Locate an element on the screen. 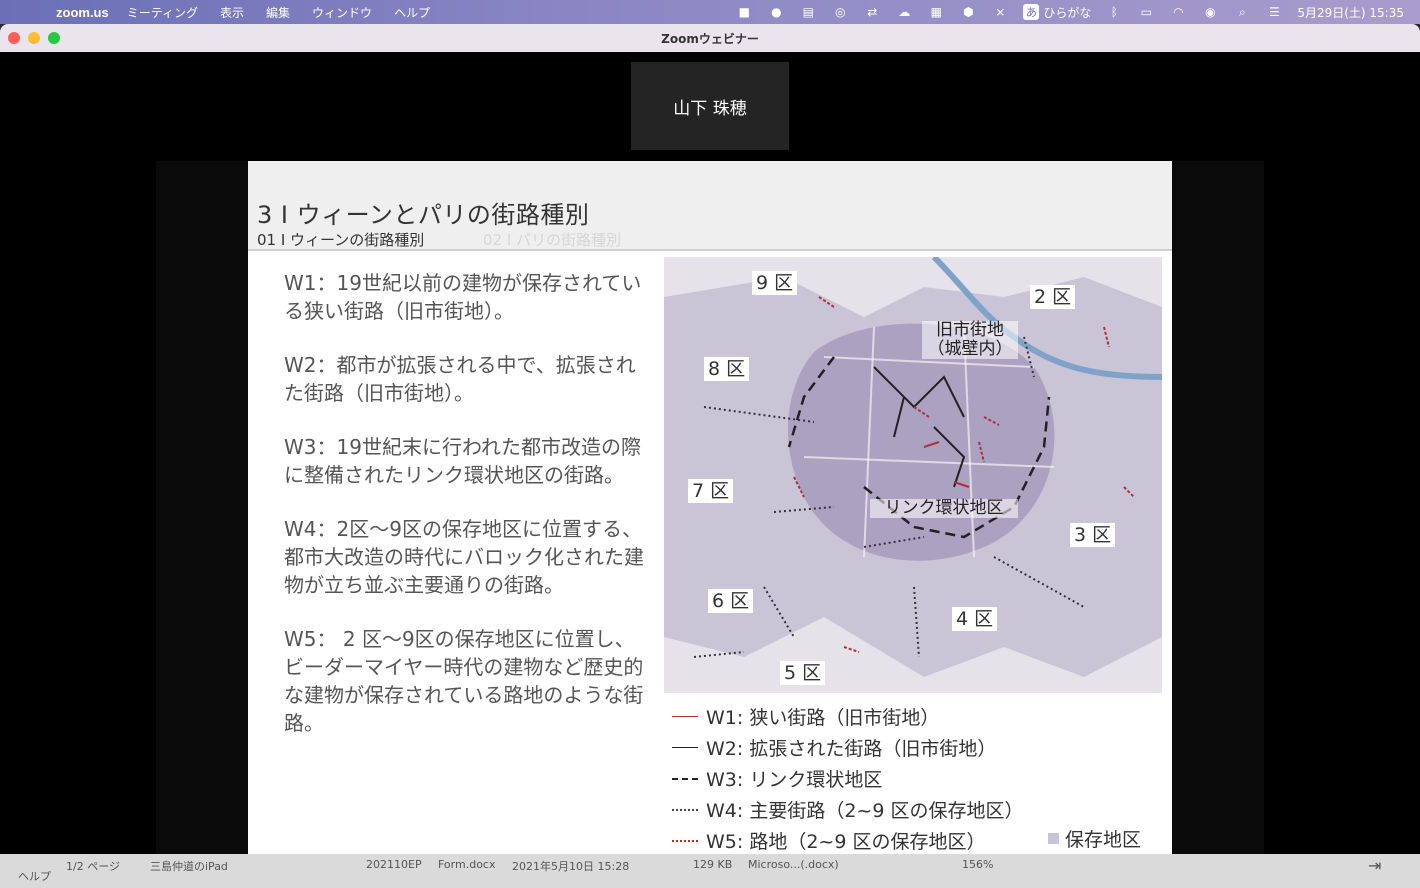  legend-row-w3: W3: リンク環状地区 is located at coordinates (912, 778).